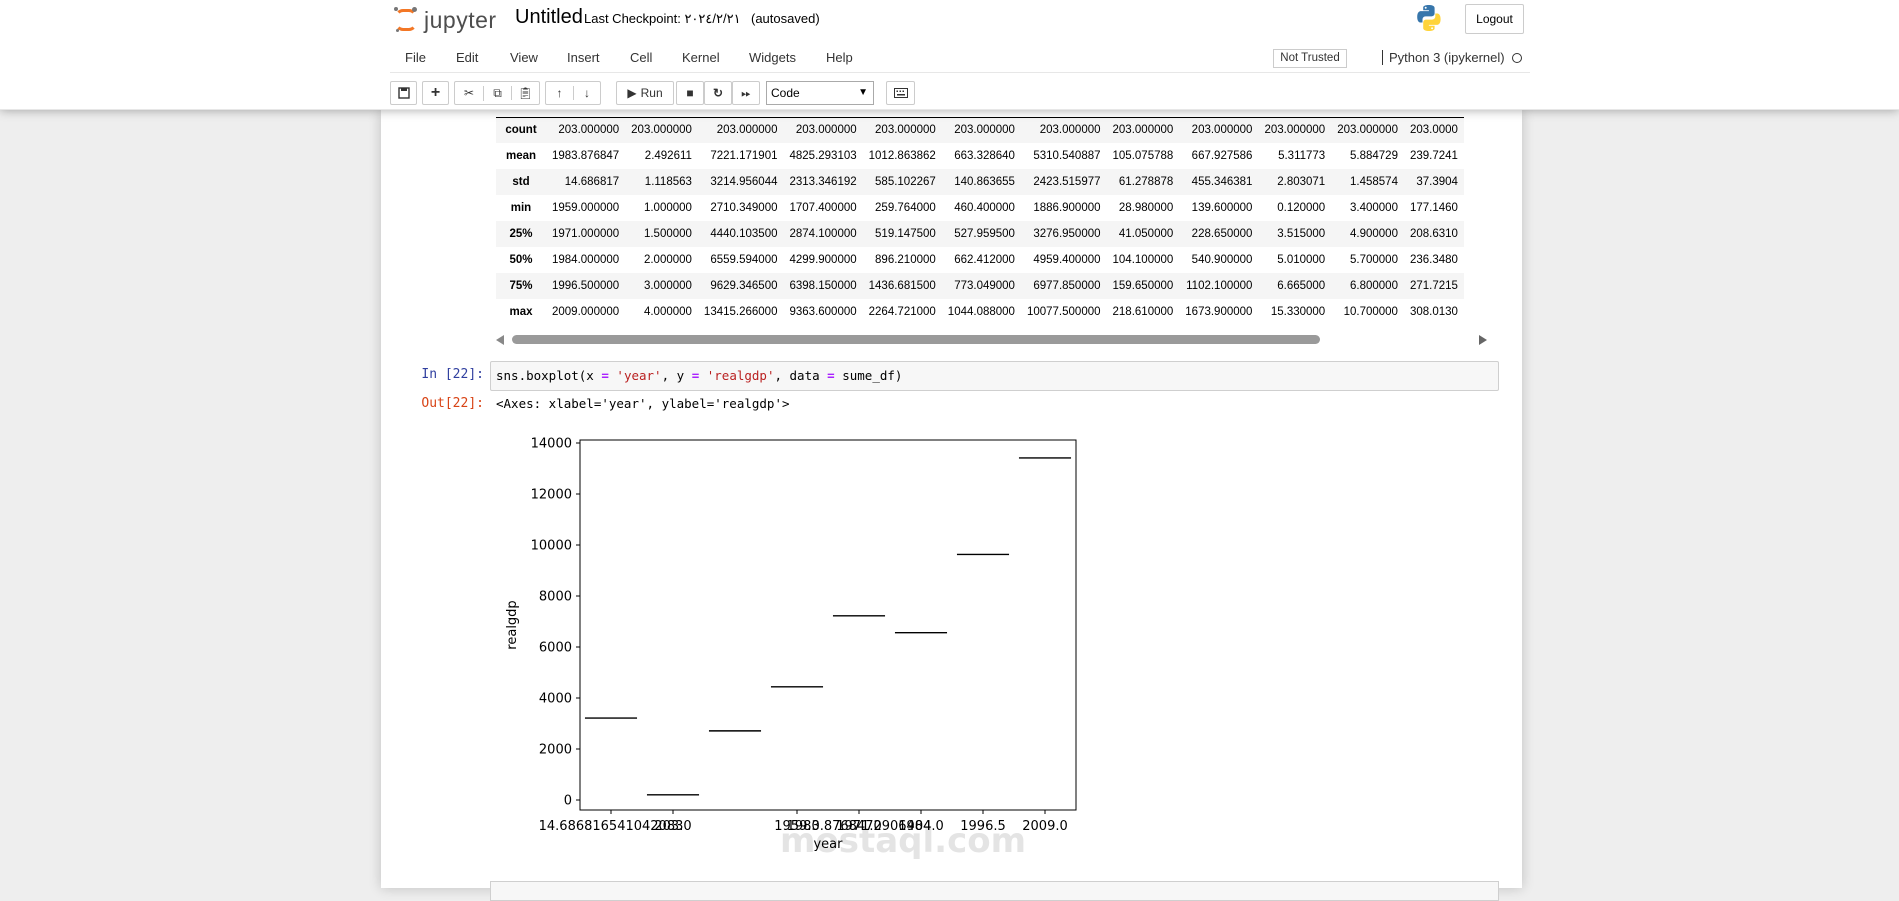  Describe the element at coordinates (1301, 234) in the screenshot. I see `table-cell: 3.515000` at that location.